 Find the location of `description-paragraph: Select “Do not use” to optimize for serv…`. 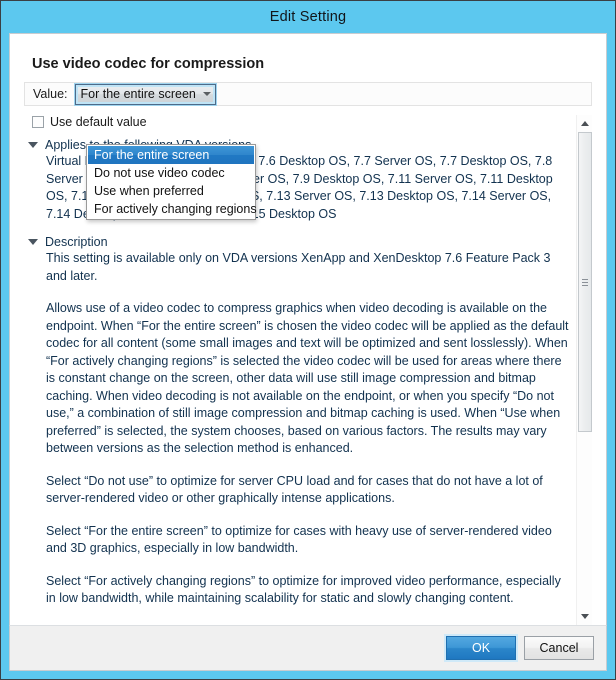

description-paragraph: Select “Do not use” to optimize for serv… is located at coordinates (294, 489).